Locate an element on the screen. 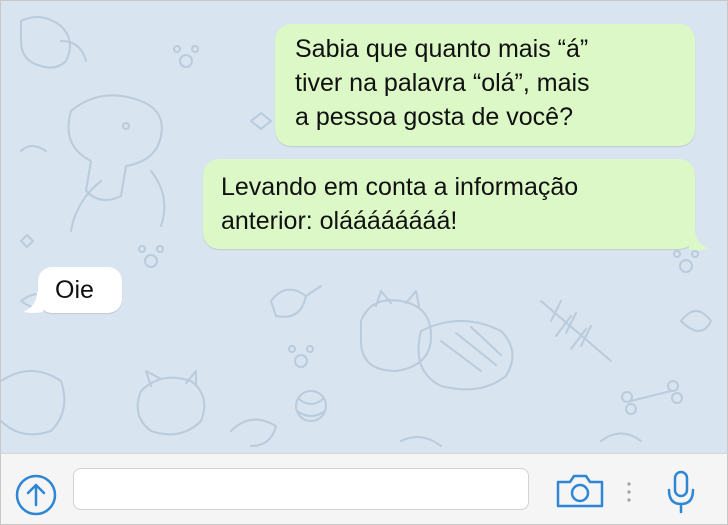  message-line: anterior: oláááááááá! is located at coordinates (339, 221).